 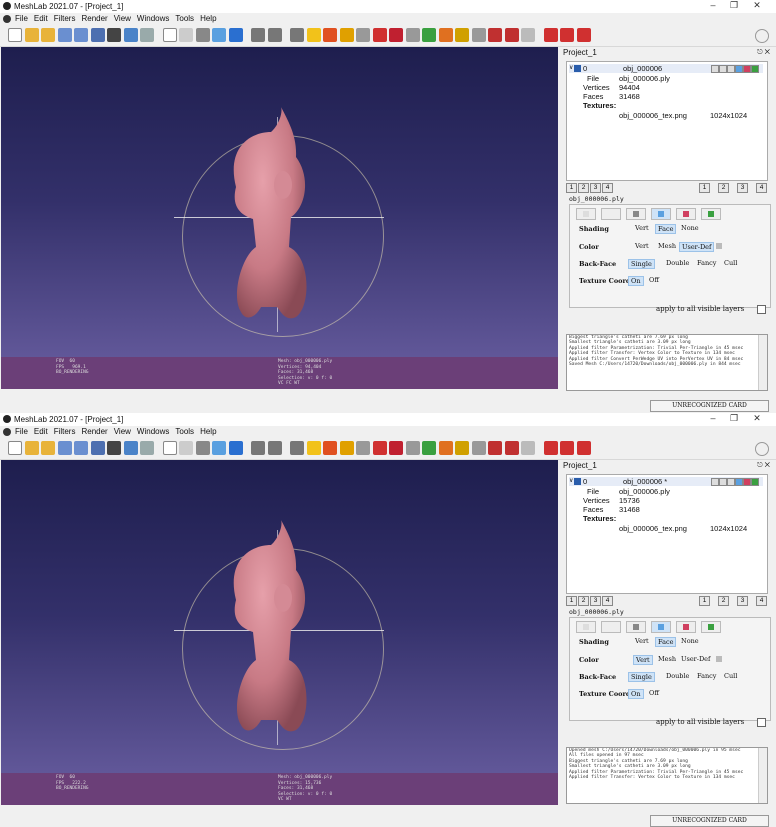 What do you see at coordinates (511, 448) in the screenshot?
I see `select-paint-icon` at bounding box center [511, 448].